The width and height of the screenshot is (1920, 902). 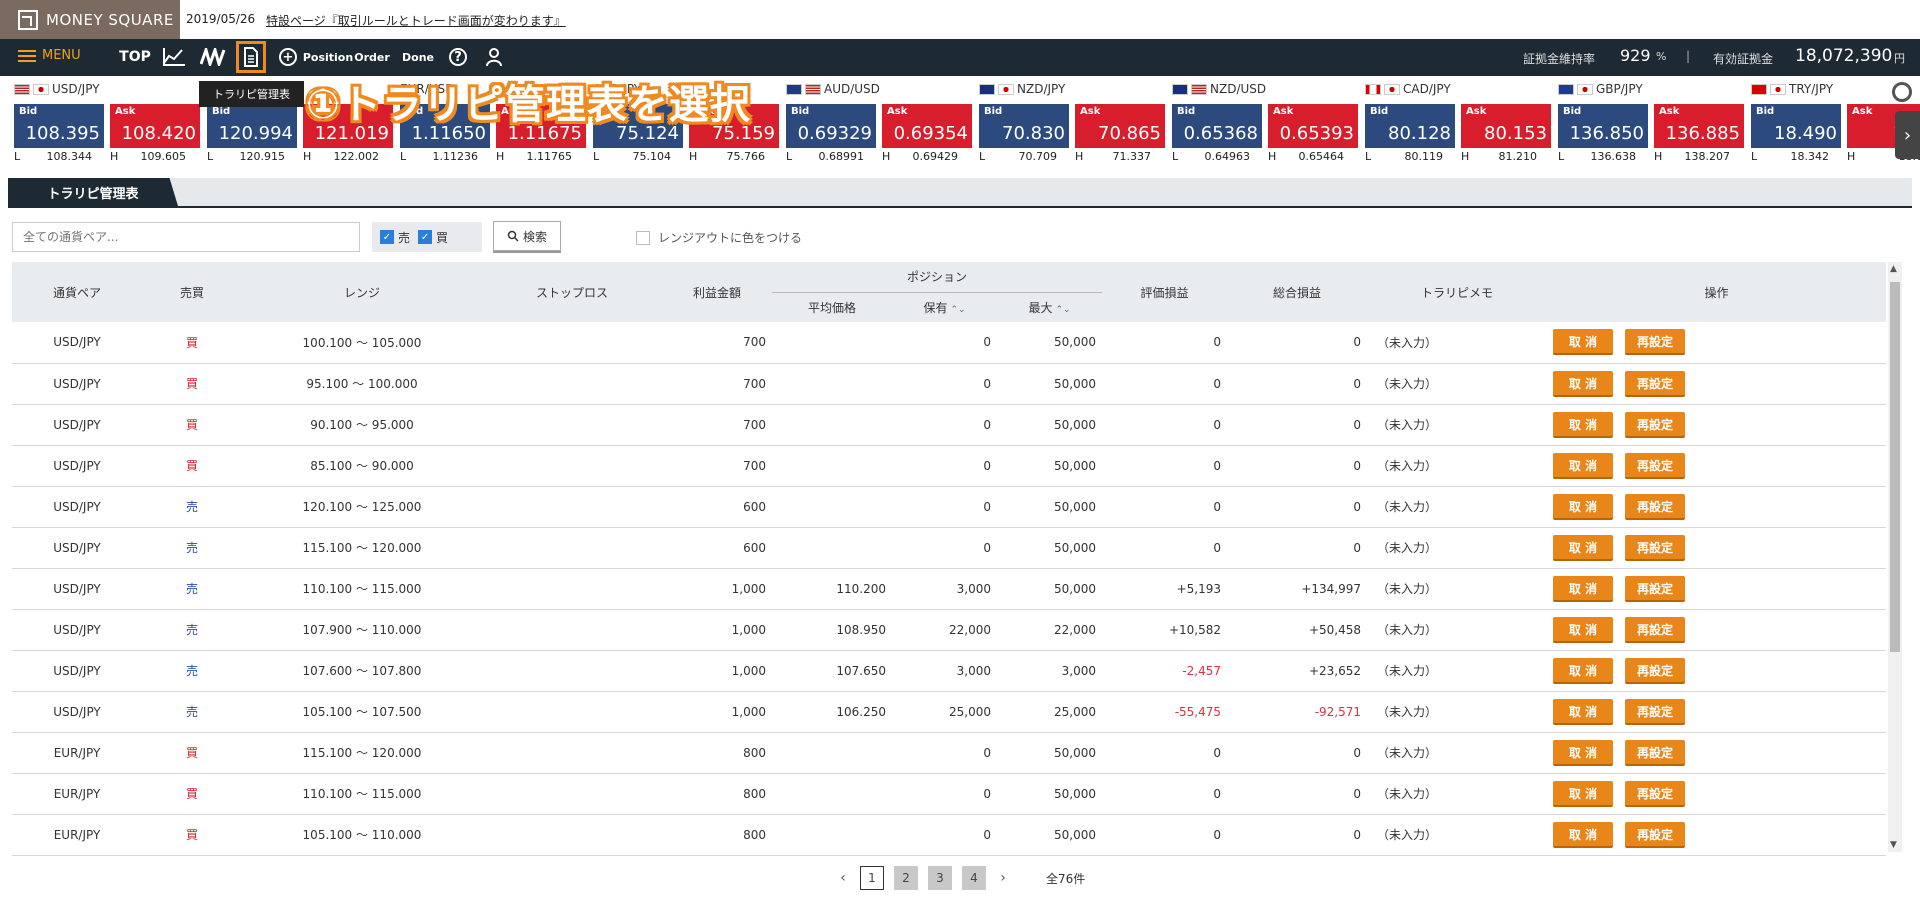 What do you see at coordinates (174, 57) in the screenshot?
I see `chart-icon` at bounding box center [174, 57].